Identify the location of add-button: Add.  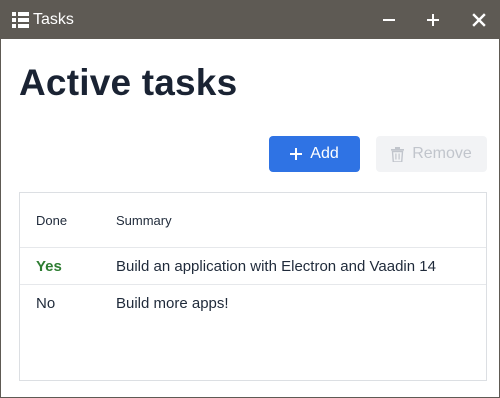
(314, 154).